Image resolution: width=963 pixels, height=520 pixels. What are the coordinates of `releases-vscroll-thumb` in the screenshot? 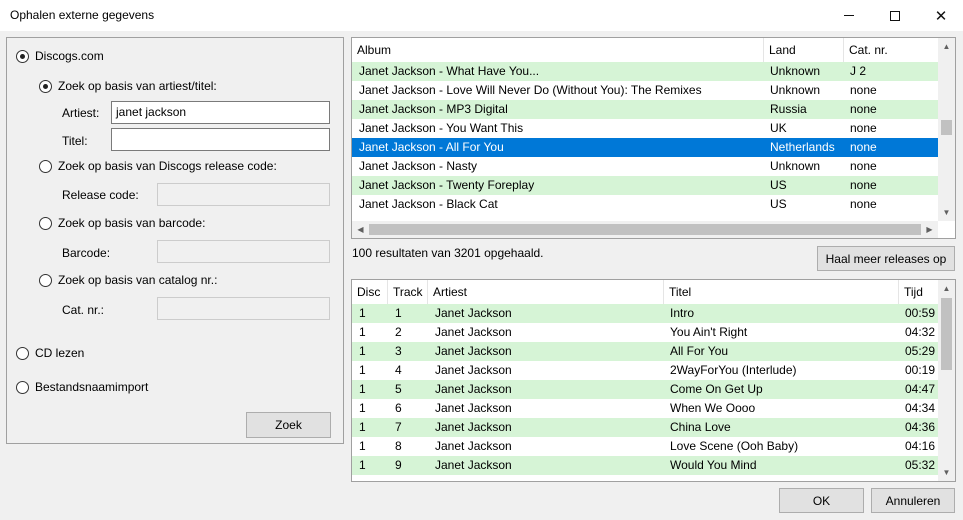 It's located at (946, 127).